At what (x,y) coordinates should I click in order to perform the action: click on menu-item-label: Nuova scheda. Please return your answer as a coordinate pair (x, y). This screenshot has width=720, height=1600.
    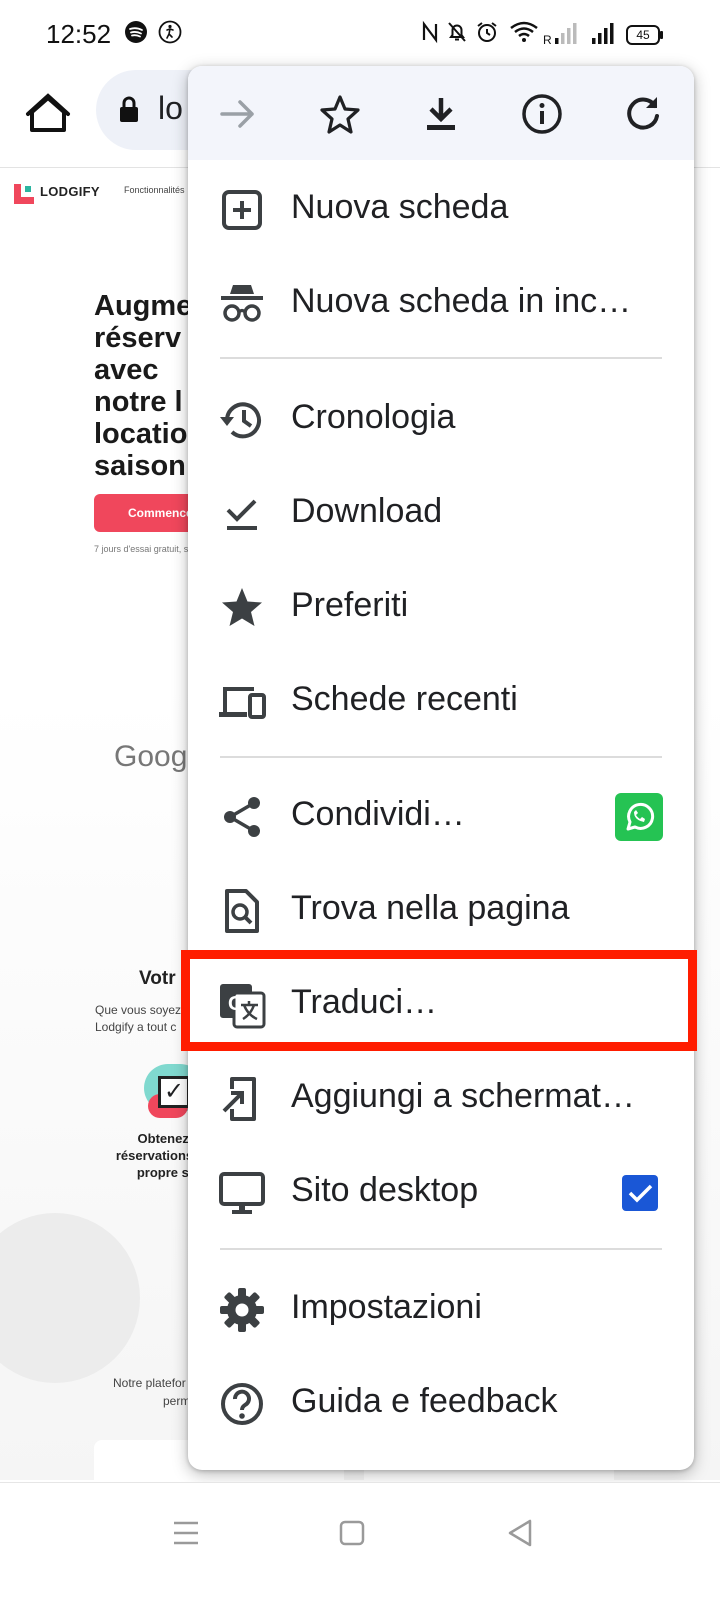
    Looking at the image, I should click on (400, 207).